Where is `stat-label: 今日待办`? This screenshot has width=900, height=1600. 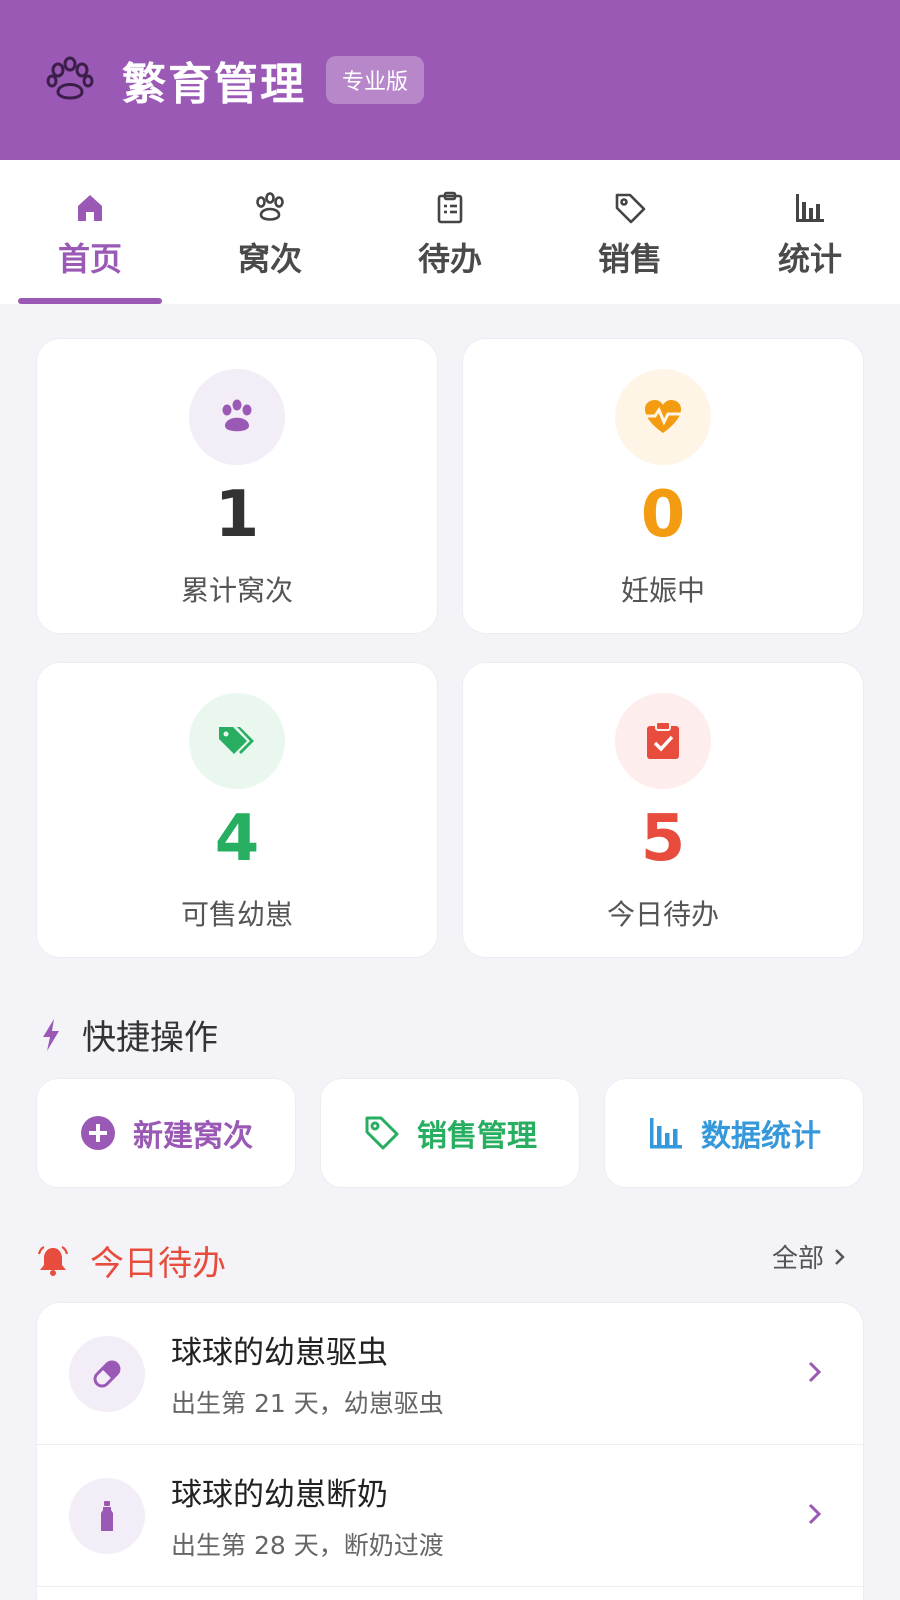 stat-label: 今日待办 is located at coordinates (662, 914).